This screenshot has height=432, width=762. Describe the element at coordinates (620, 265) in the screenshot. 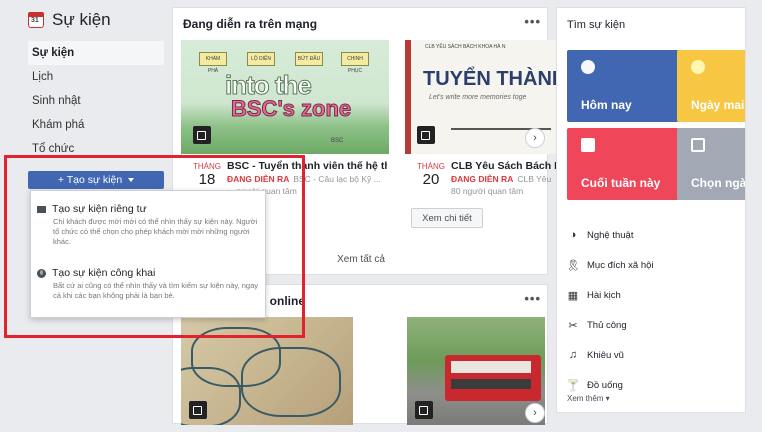

I see `category-label: Mục đích xã hội` at that location.